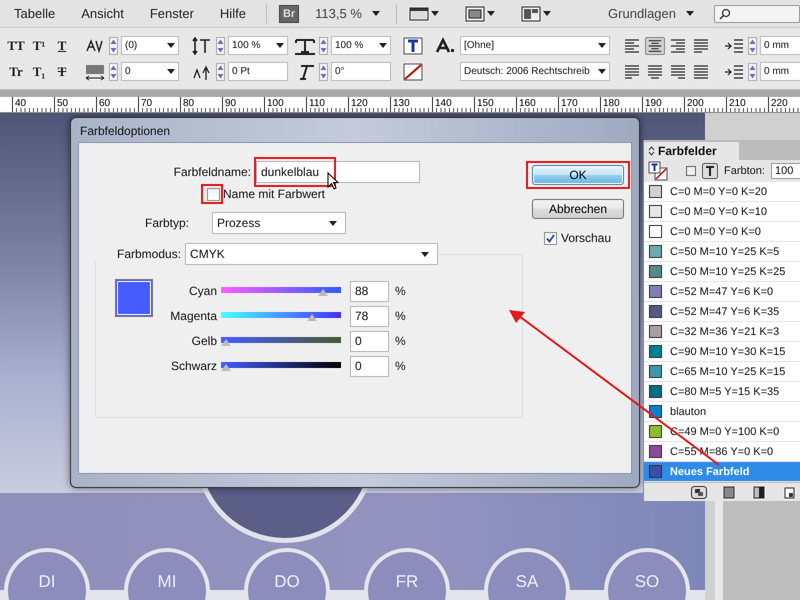 The height and width of the screenshot is (600, 800). I want to click on menu-item: Hilfe, so click(233, 13).